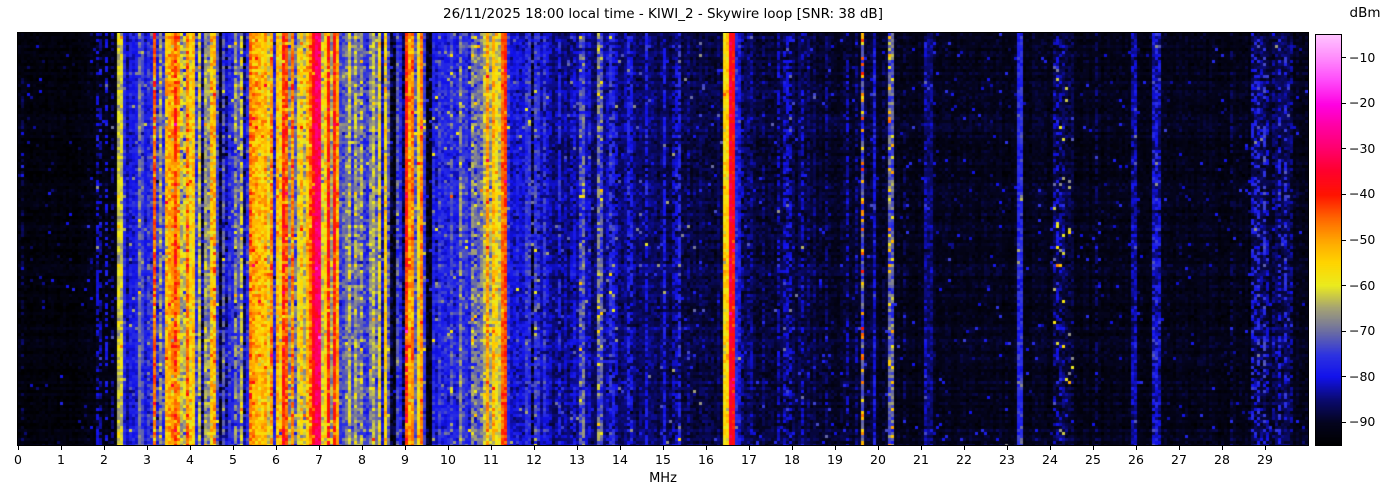 This screenshot has width=1400, height=500. What do you see at coordinates (491, 459) in the screenshot?
I see `x-tick-label: 11` at bounding box center [491, 459].